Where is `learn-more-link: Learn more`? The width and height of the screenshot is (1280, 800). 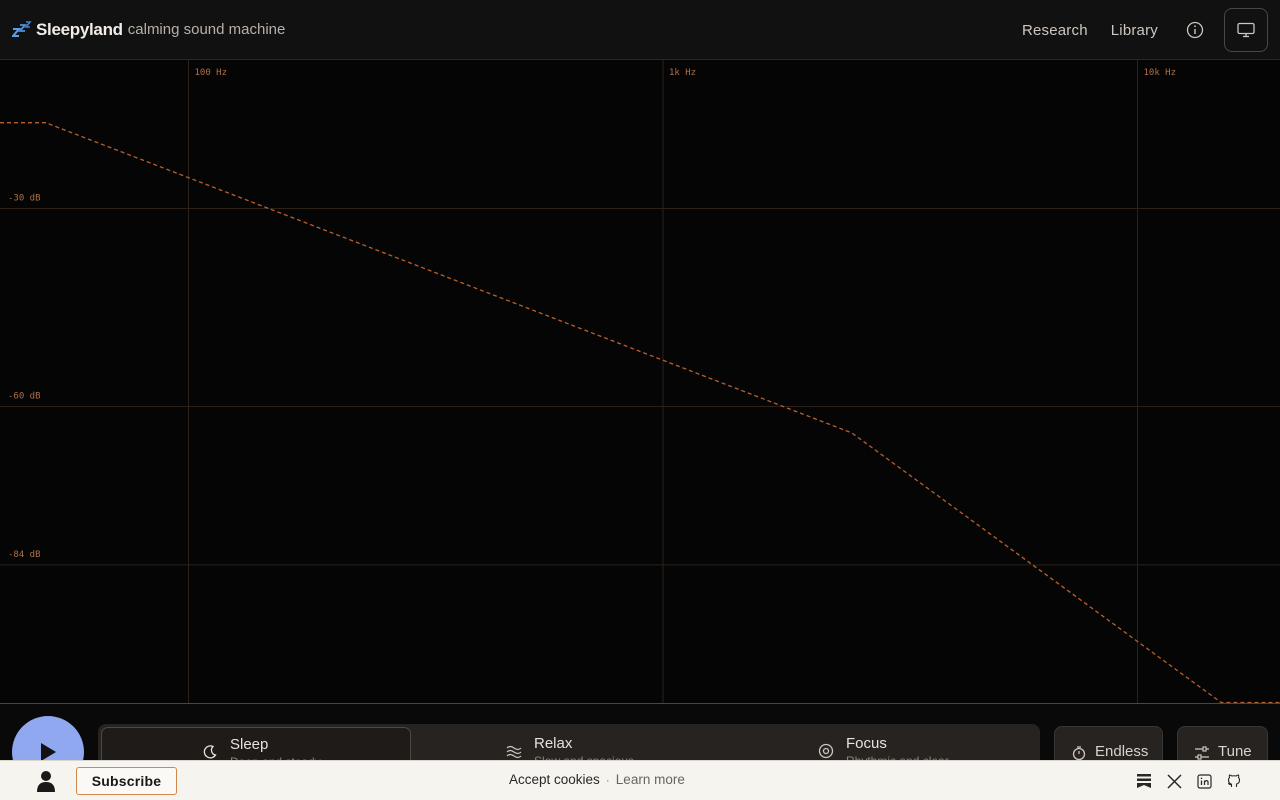 learn-more-link: Learn more is located at coordinates (650, 779).